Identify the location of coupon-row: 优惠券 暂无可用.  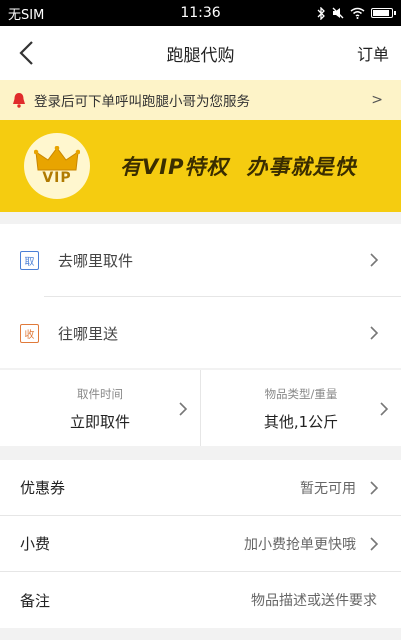
(200, 488).